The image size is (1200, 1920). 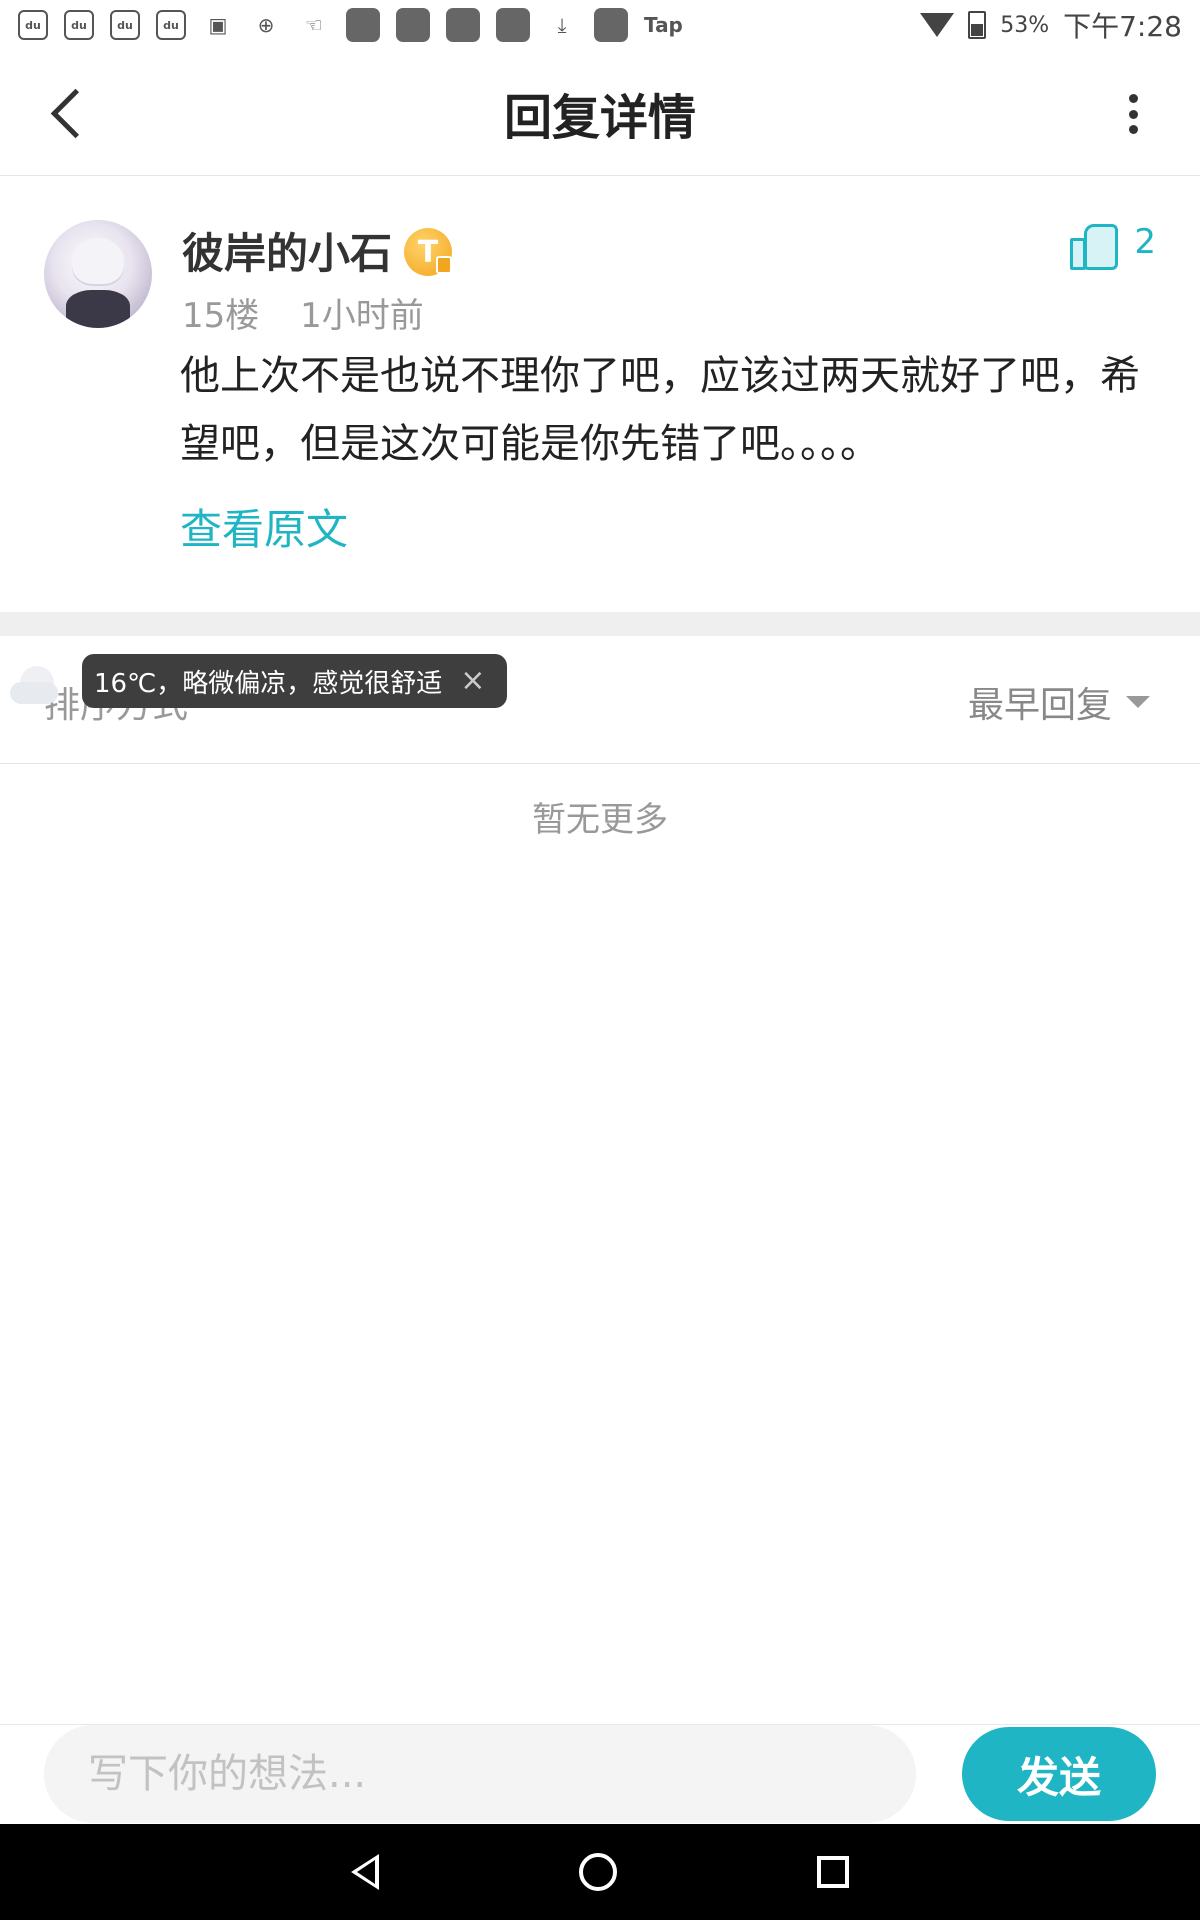 What do you see at coordinates (937, 25) in the screenshot?
I see `wifi-icon` at bounding box center [937, 25].